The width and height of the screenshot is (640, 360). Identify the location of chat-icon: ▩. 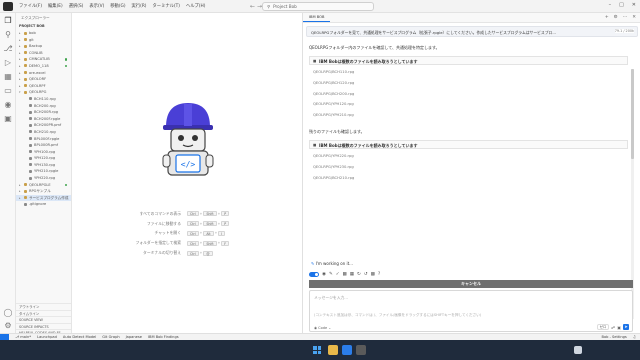
(373, 274).